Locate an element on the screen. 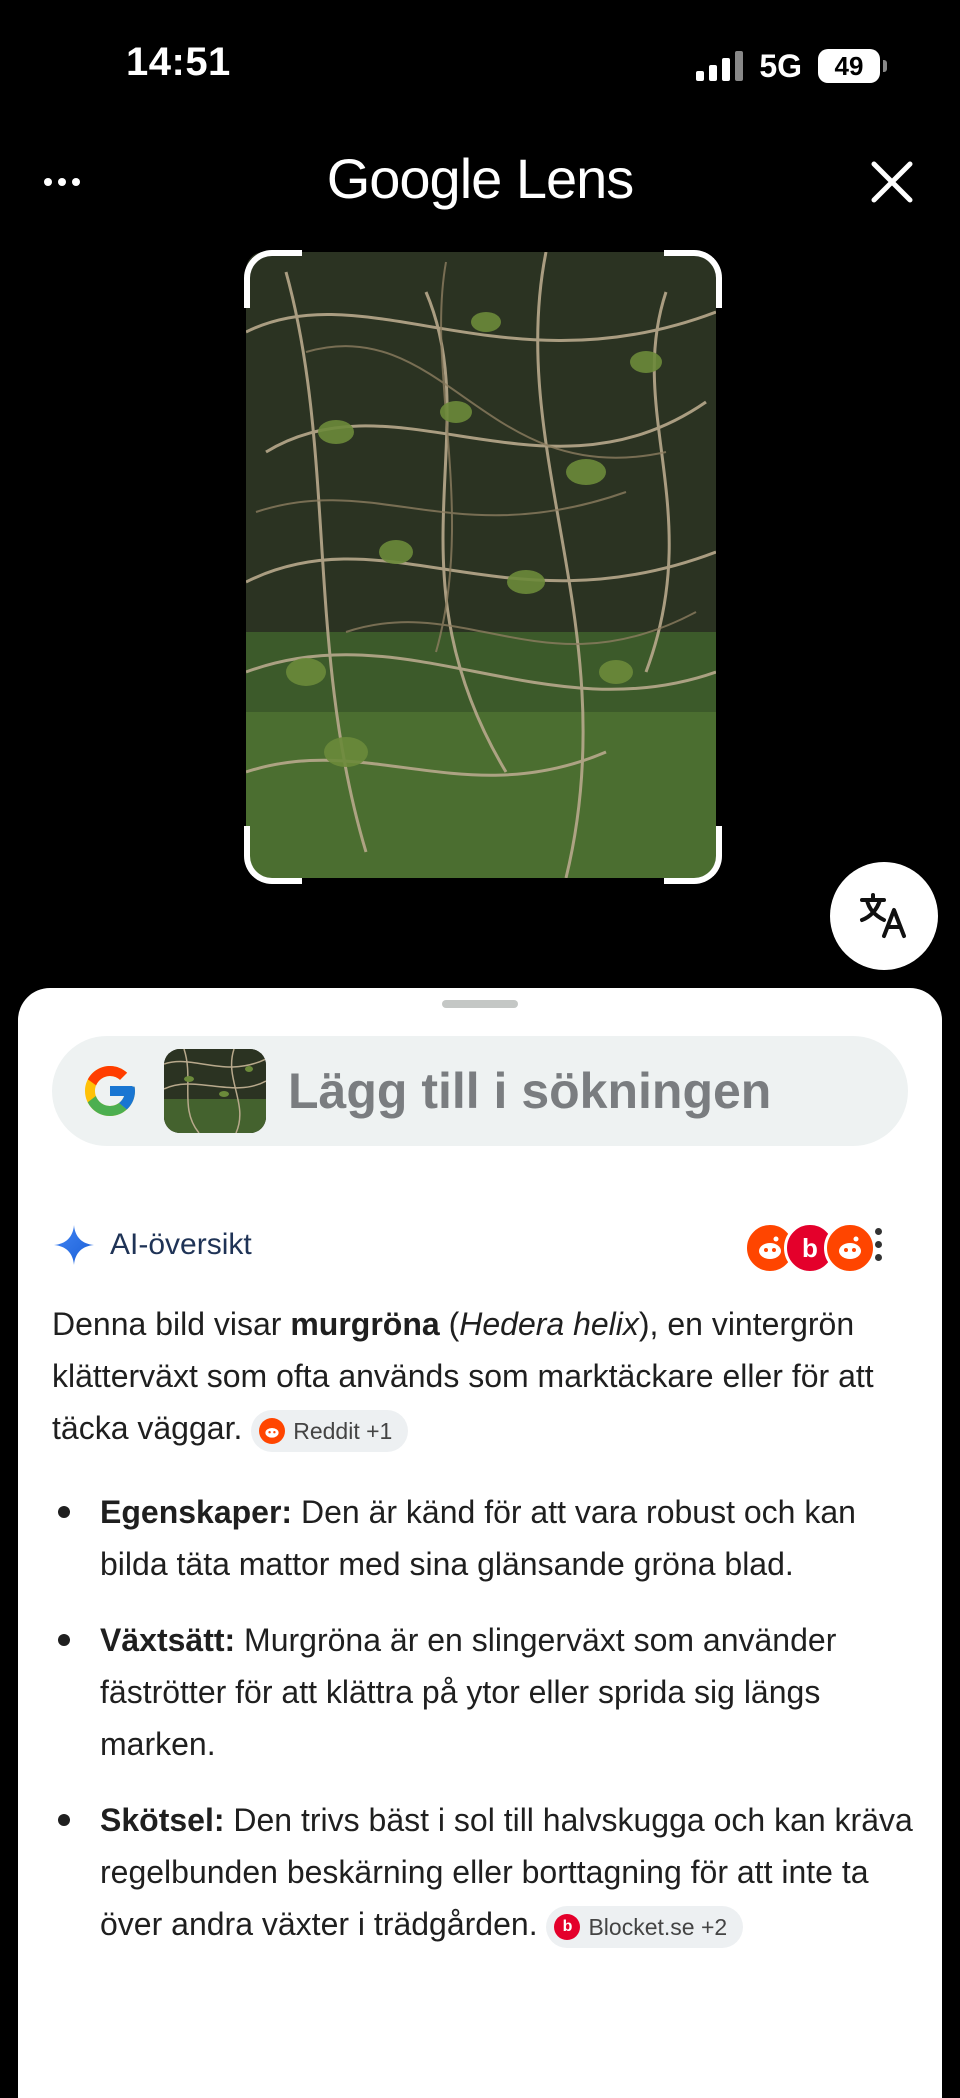  status-indicators: 5G 49 is located at coordinates (791, 66).